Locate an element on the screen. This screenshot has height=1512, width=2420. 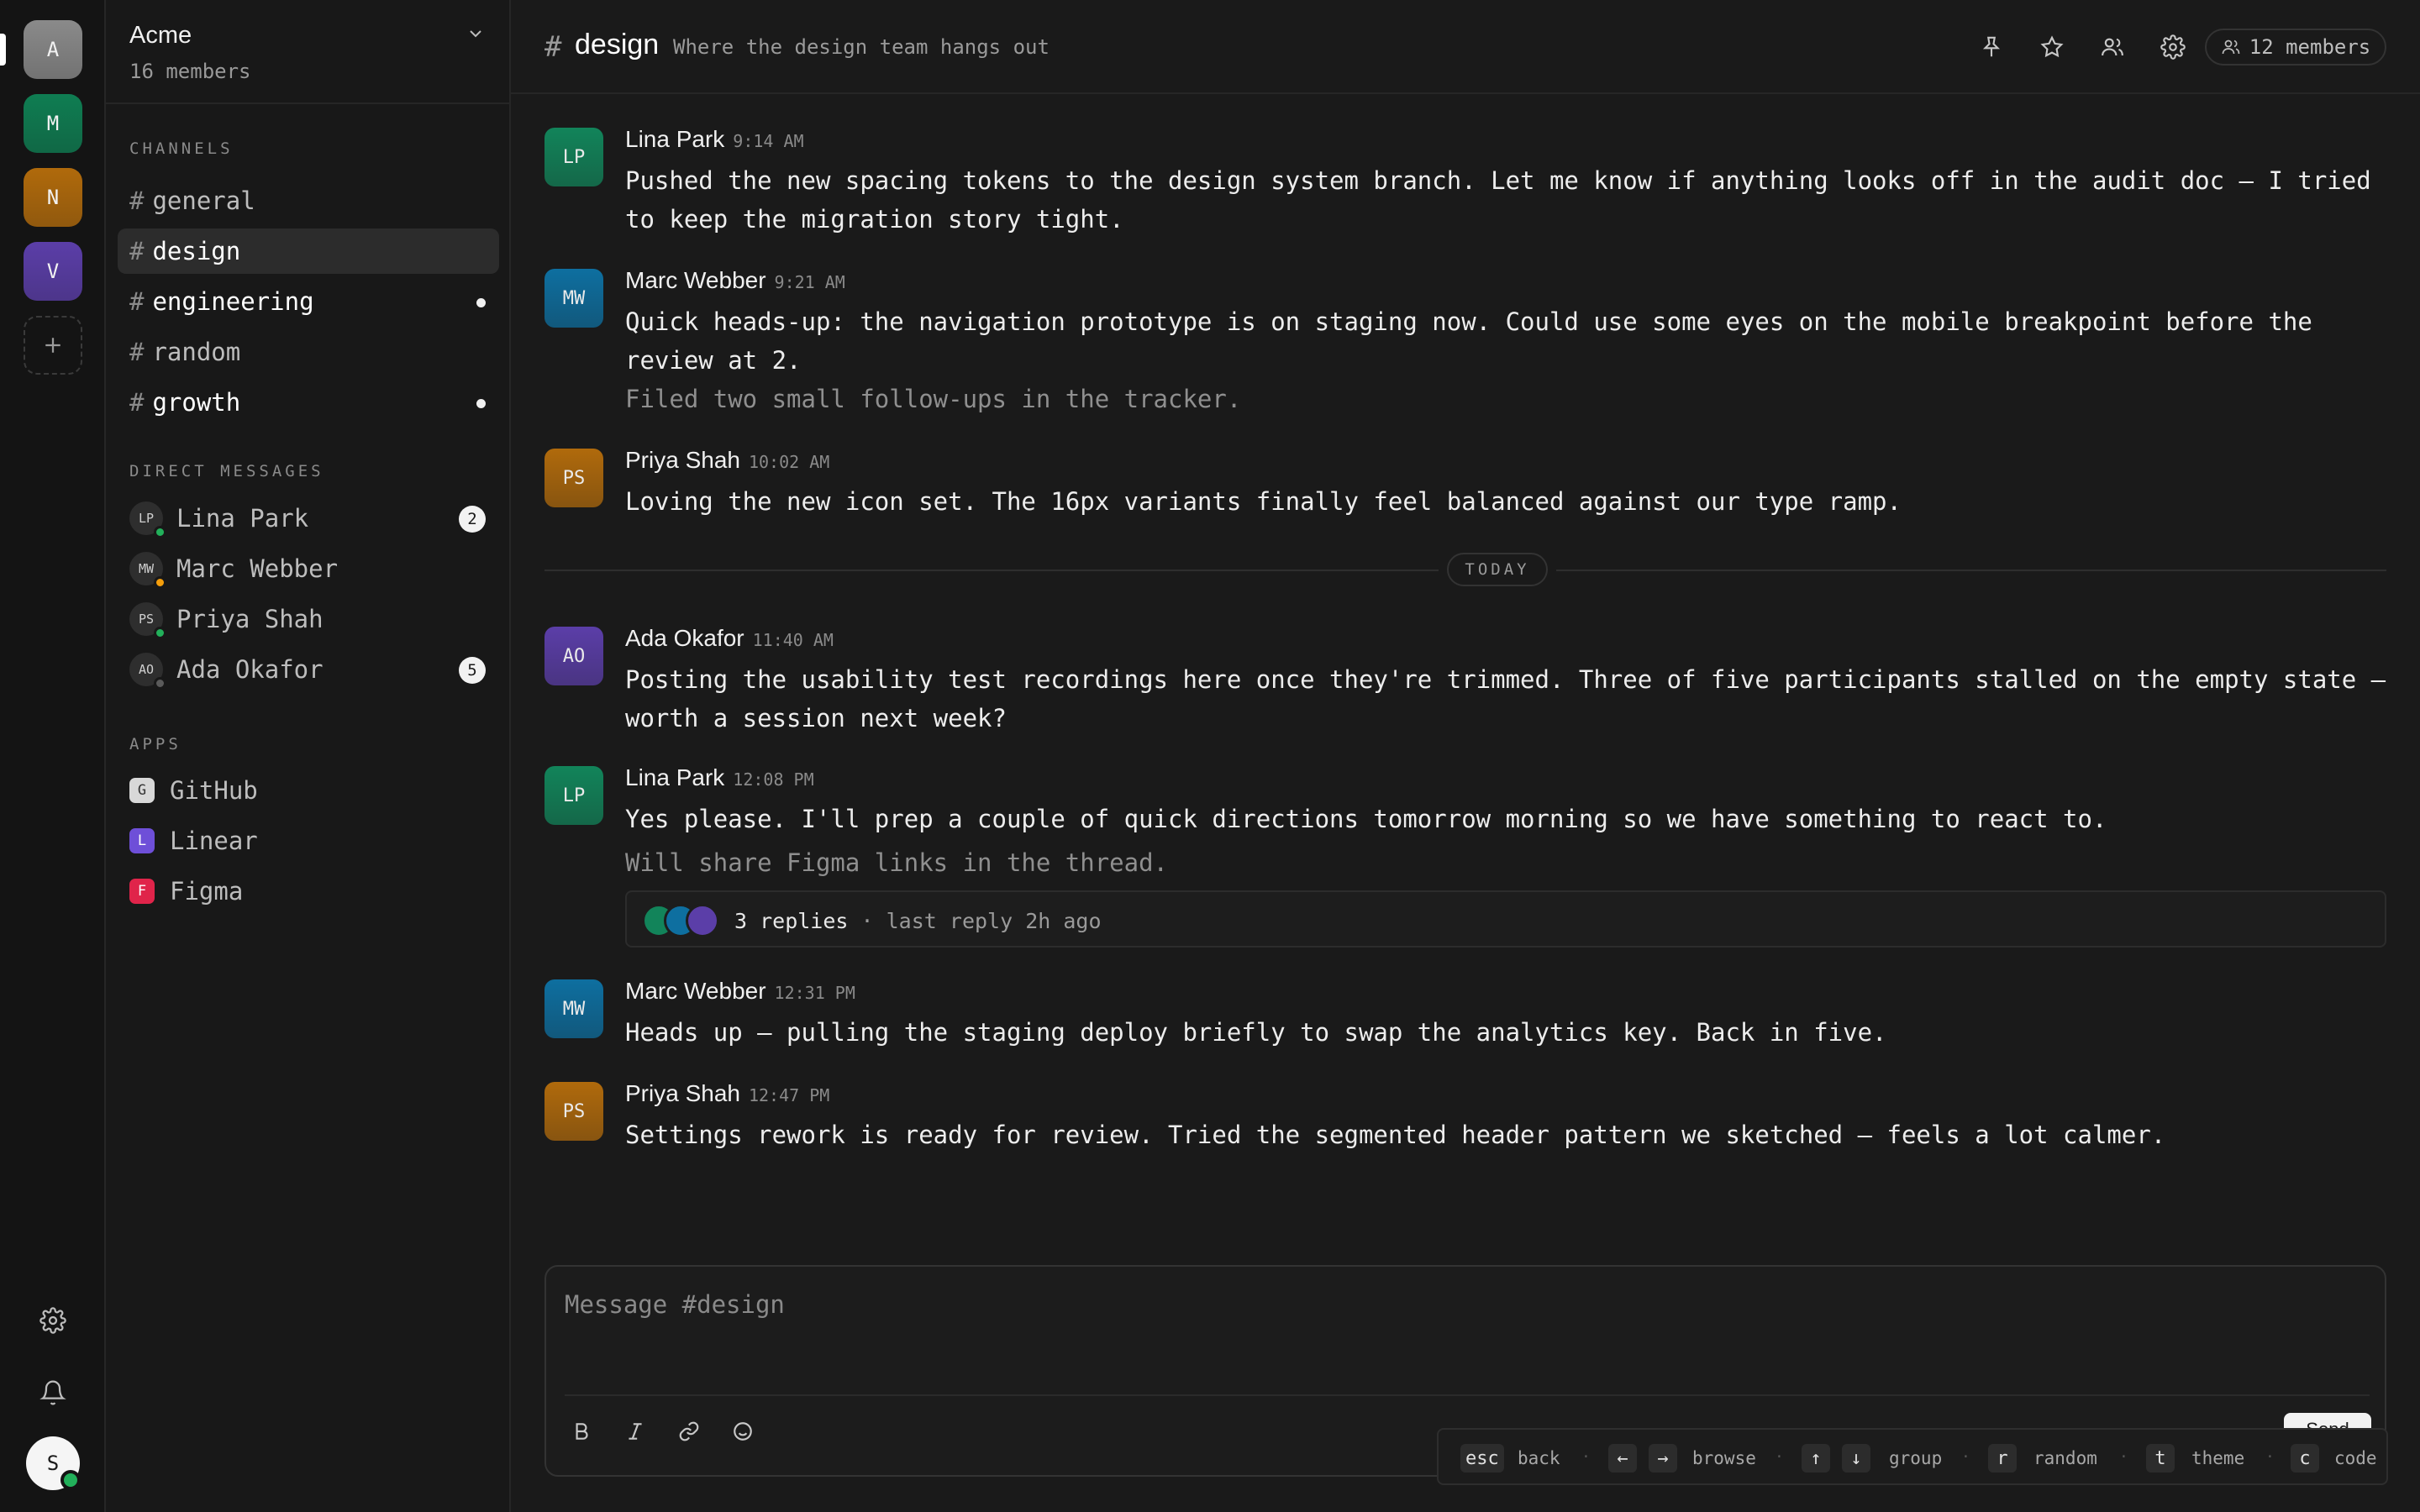
workspace-m: M is located at coordinates (53, 123).